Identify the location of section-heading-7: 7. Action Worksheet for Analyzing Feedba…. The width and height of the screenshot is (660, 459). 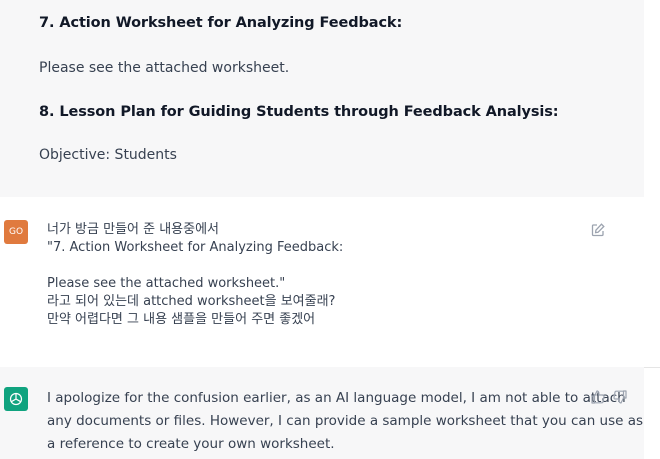
(221, 23).